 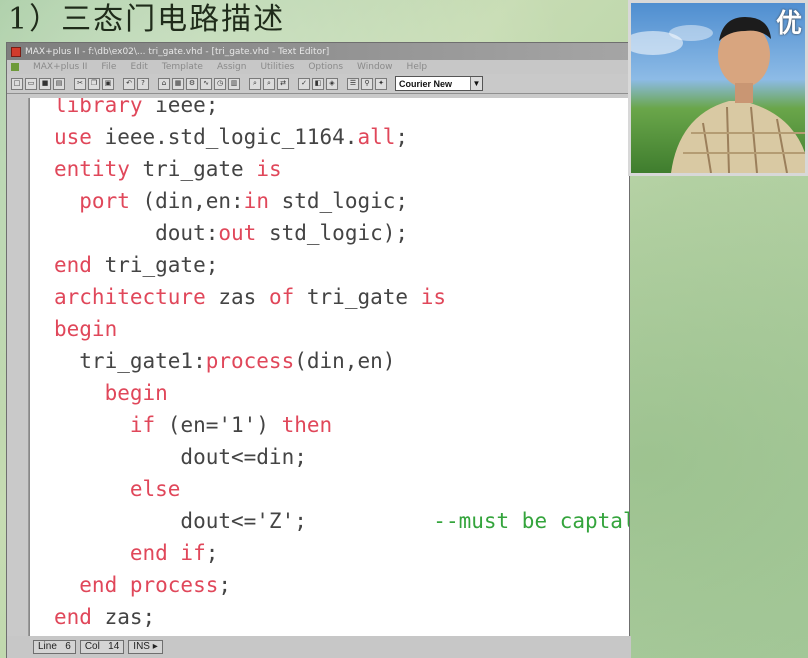 I want to click on new-file-icon: □, so click(x=17, y=83).